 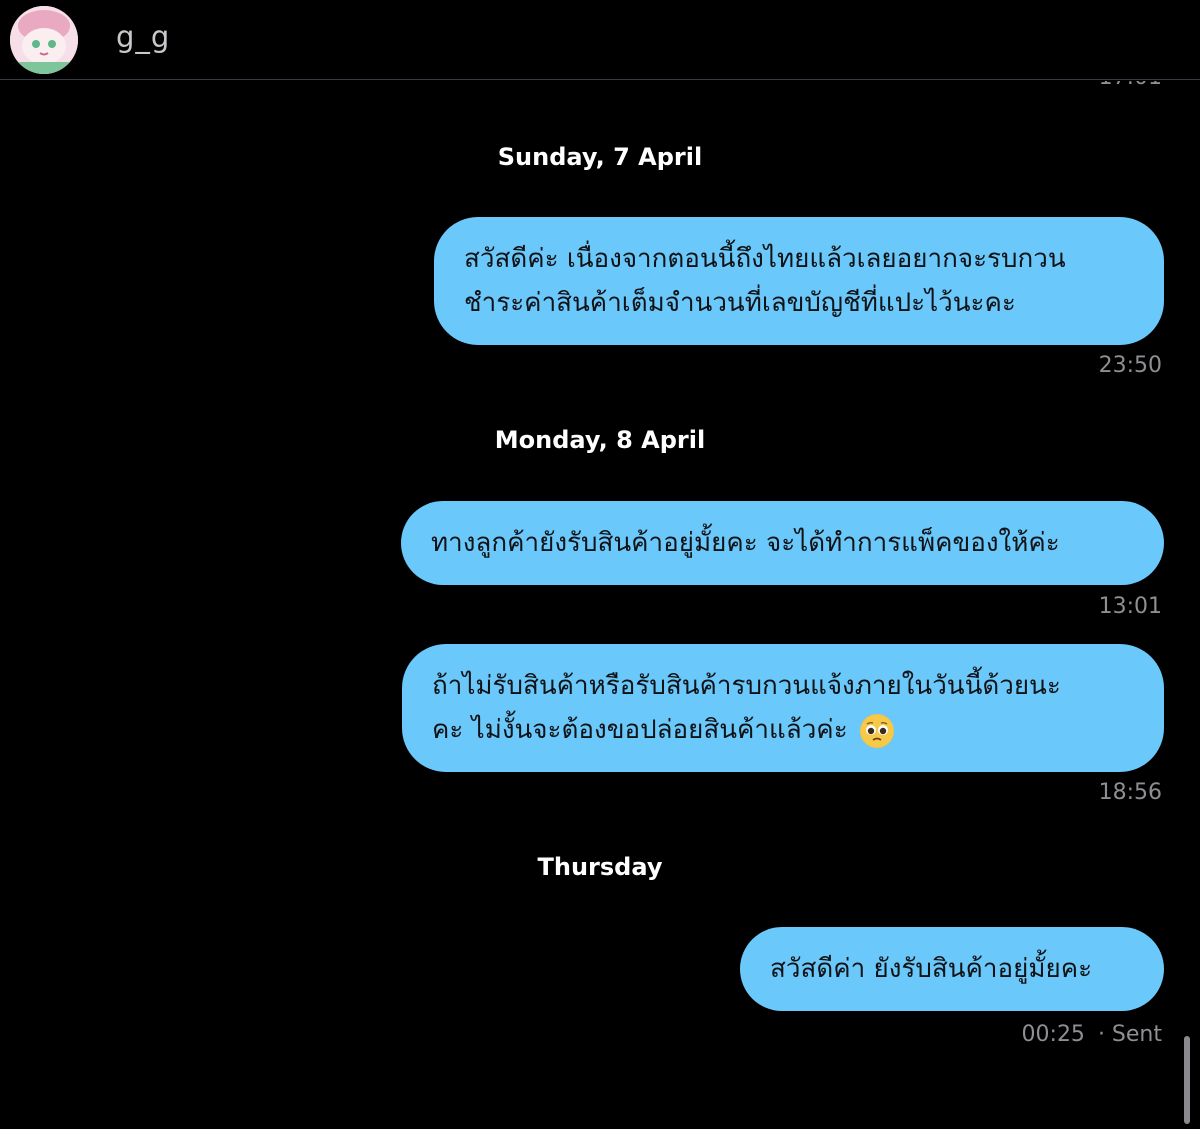 I want to click on message-text: คะ ไม่งั้นจะต้องขอปล่อยสินค้าแล้วค่ะ, so click(x=640, y=730).